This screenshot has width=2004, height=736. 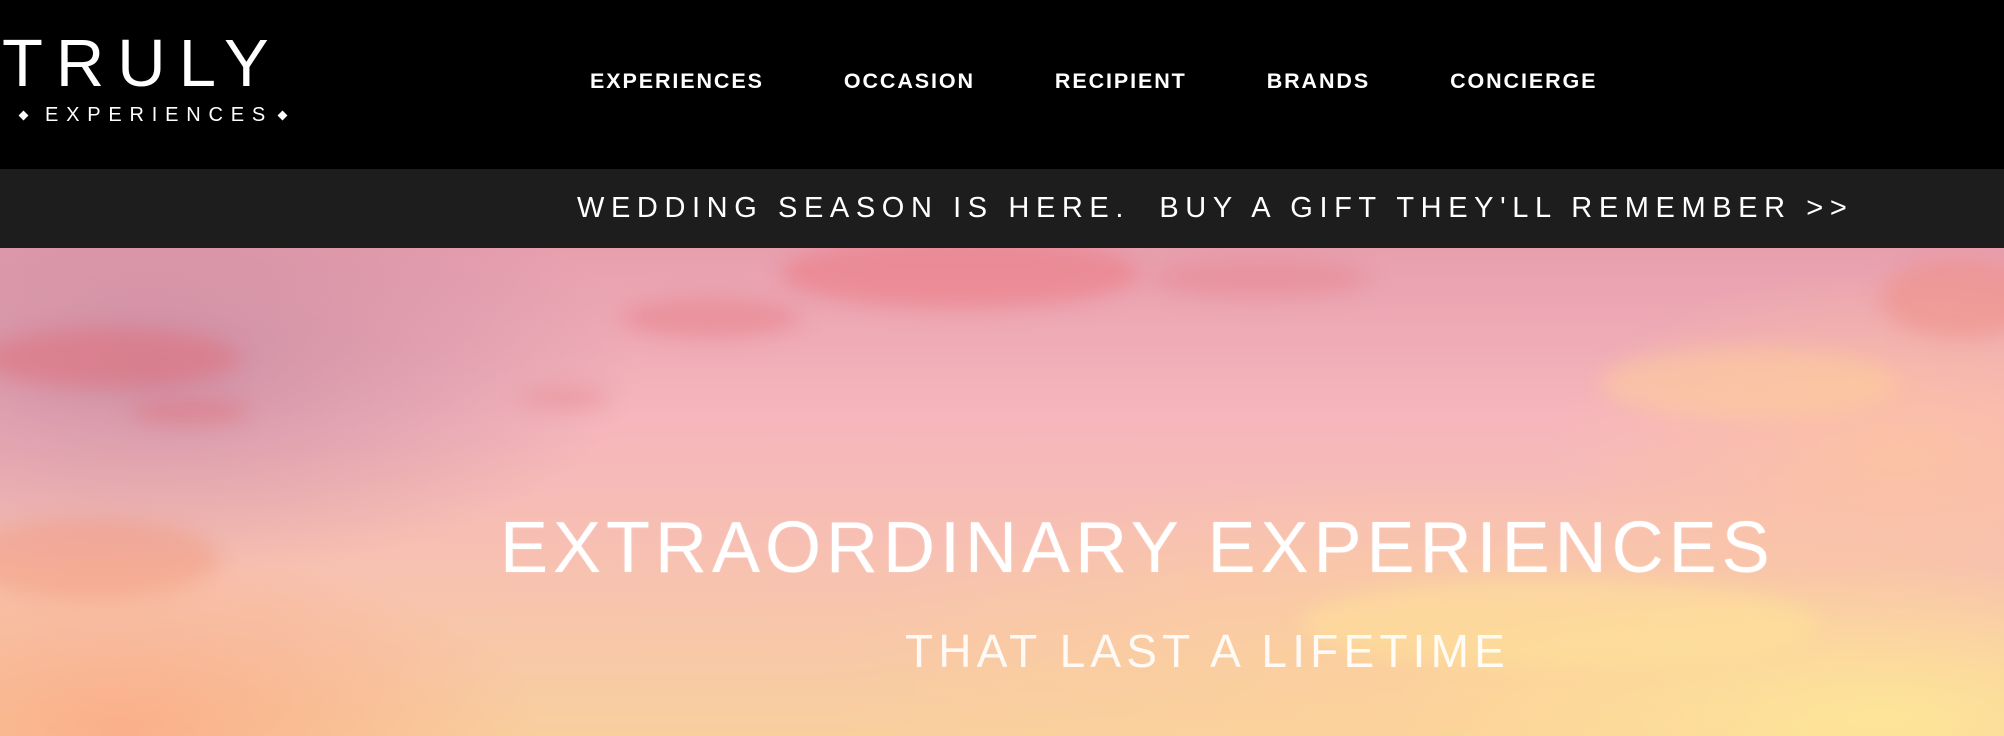 I want to click on logo-subtitle: EXPERIENCES, so click(x=159, y=115).